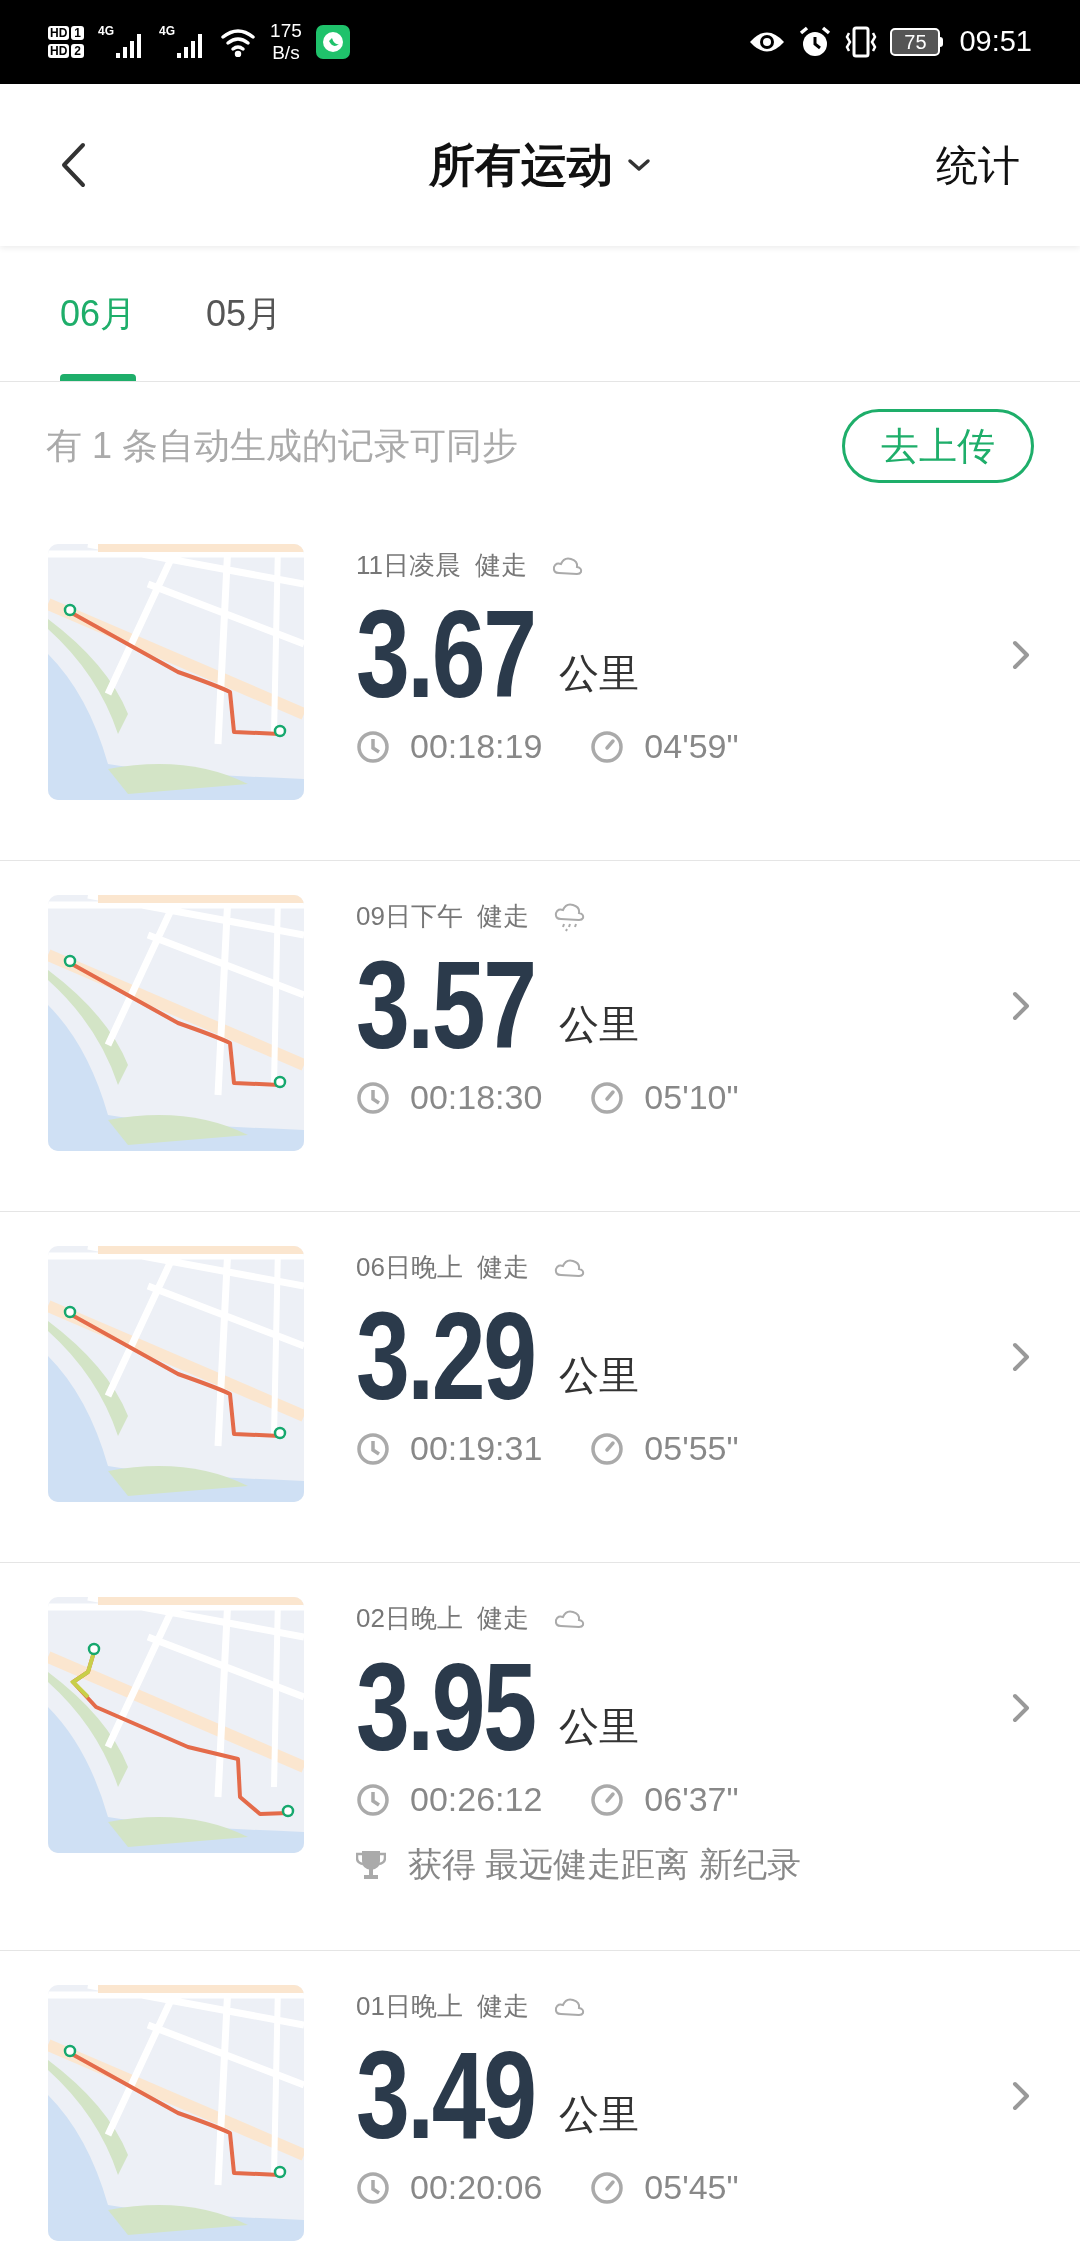  Describe the element at coordinates (639, 165) in the screenshot. I see `caret-icon` at that location.